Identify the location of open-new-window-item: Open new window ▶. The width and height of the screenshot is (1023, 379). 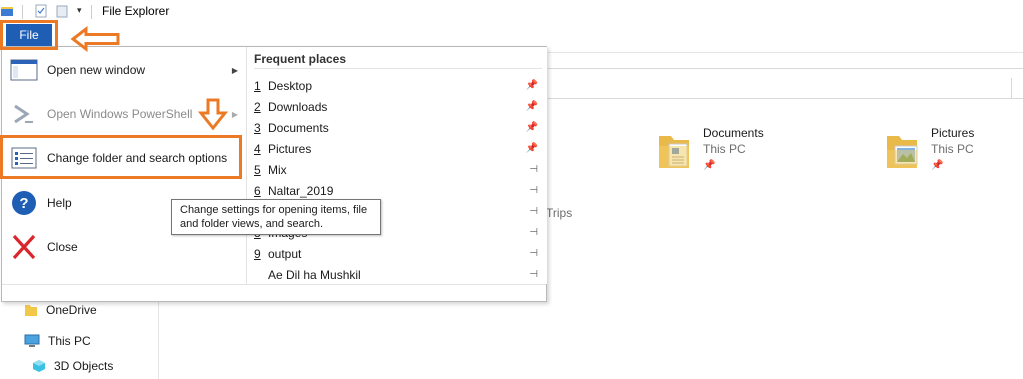
(124, 70).